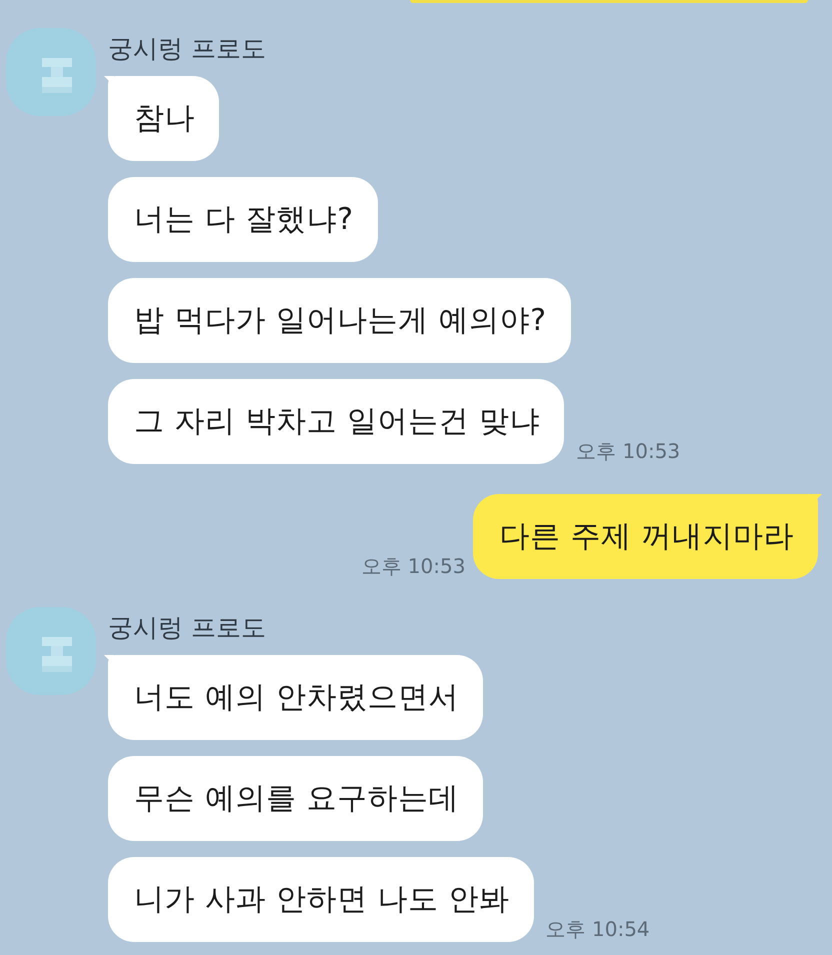 This screenshot has width=832, height=955. I want to click on message-bubble: 밥 먹다가 일어나는게 예의야?, so click(339, 320).